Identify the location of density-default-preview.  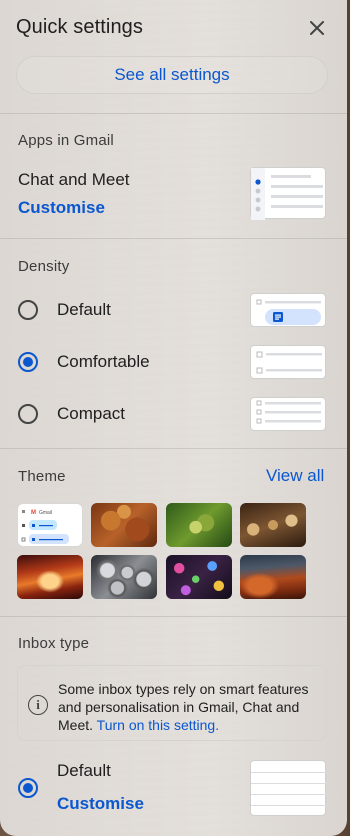
(288, 310).